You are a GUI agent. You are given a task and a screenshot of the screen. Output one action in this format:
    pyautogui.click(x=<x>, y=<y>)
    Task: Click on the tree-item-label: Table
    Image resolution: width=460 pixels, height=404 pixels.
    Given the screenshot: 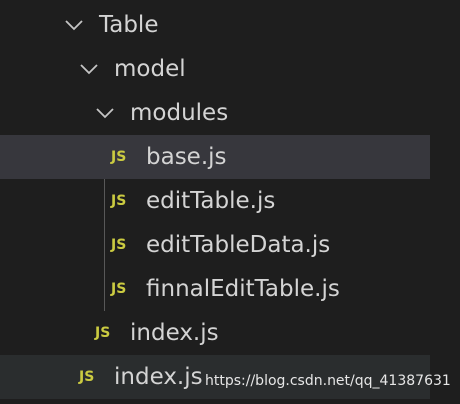 What is the action you would take?
    pyautogui.click(x=129, y=25)
    